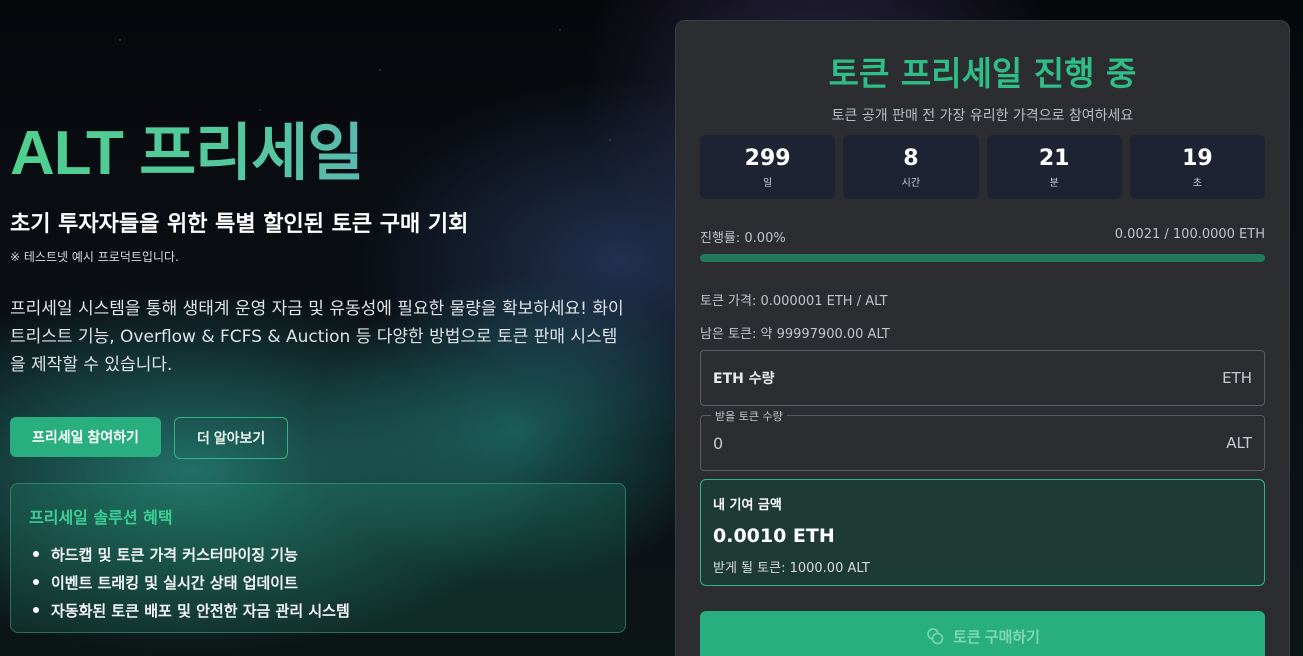 This screenshot has width=1303, height=656. Describe the element at coordinates (1054, 158) in the screenshot. I see `countdown-value: 21` at that location.